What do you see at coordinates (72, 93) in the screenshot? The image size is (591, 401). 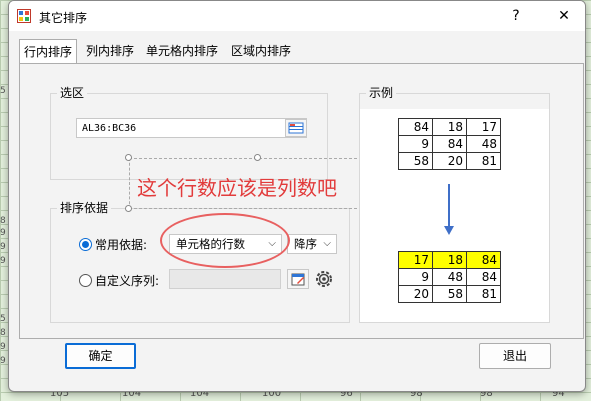 I see `selection-group-label: 选区` at bounding box center [72, 93].